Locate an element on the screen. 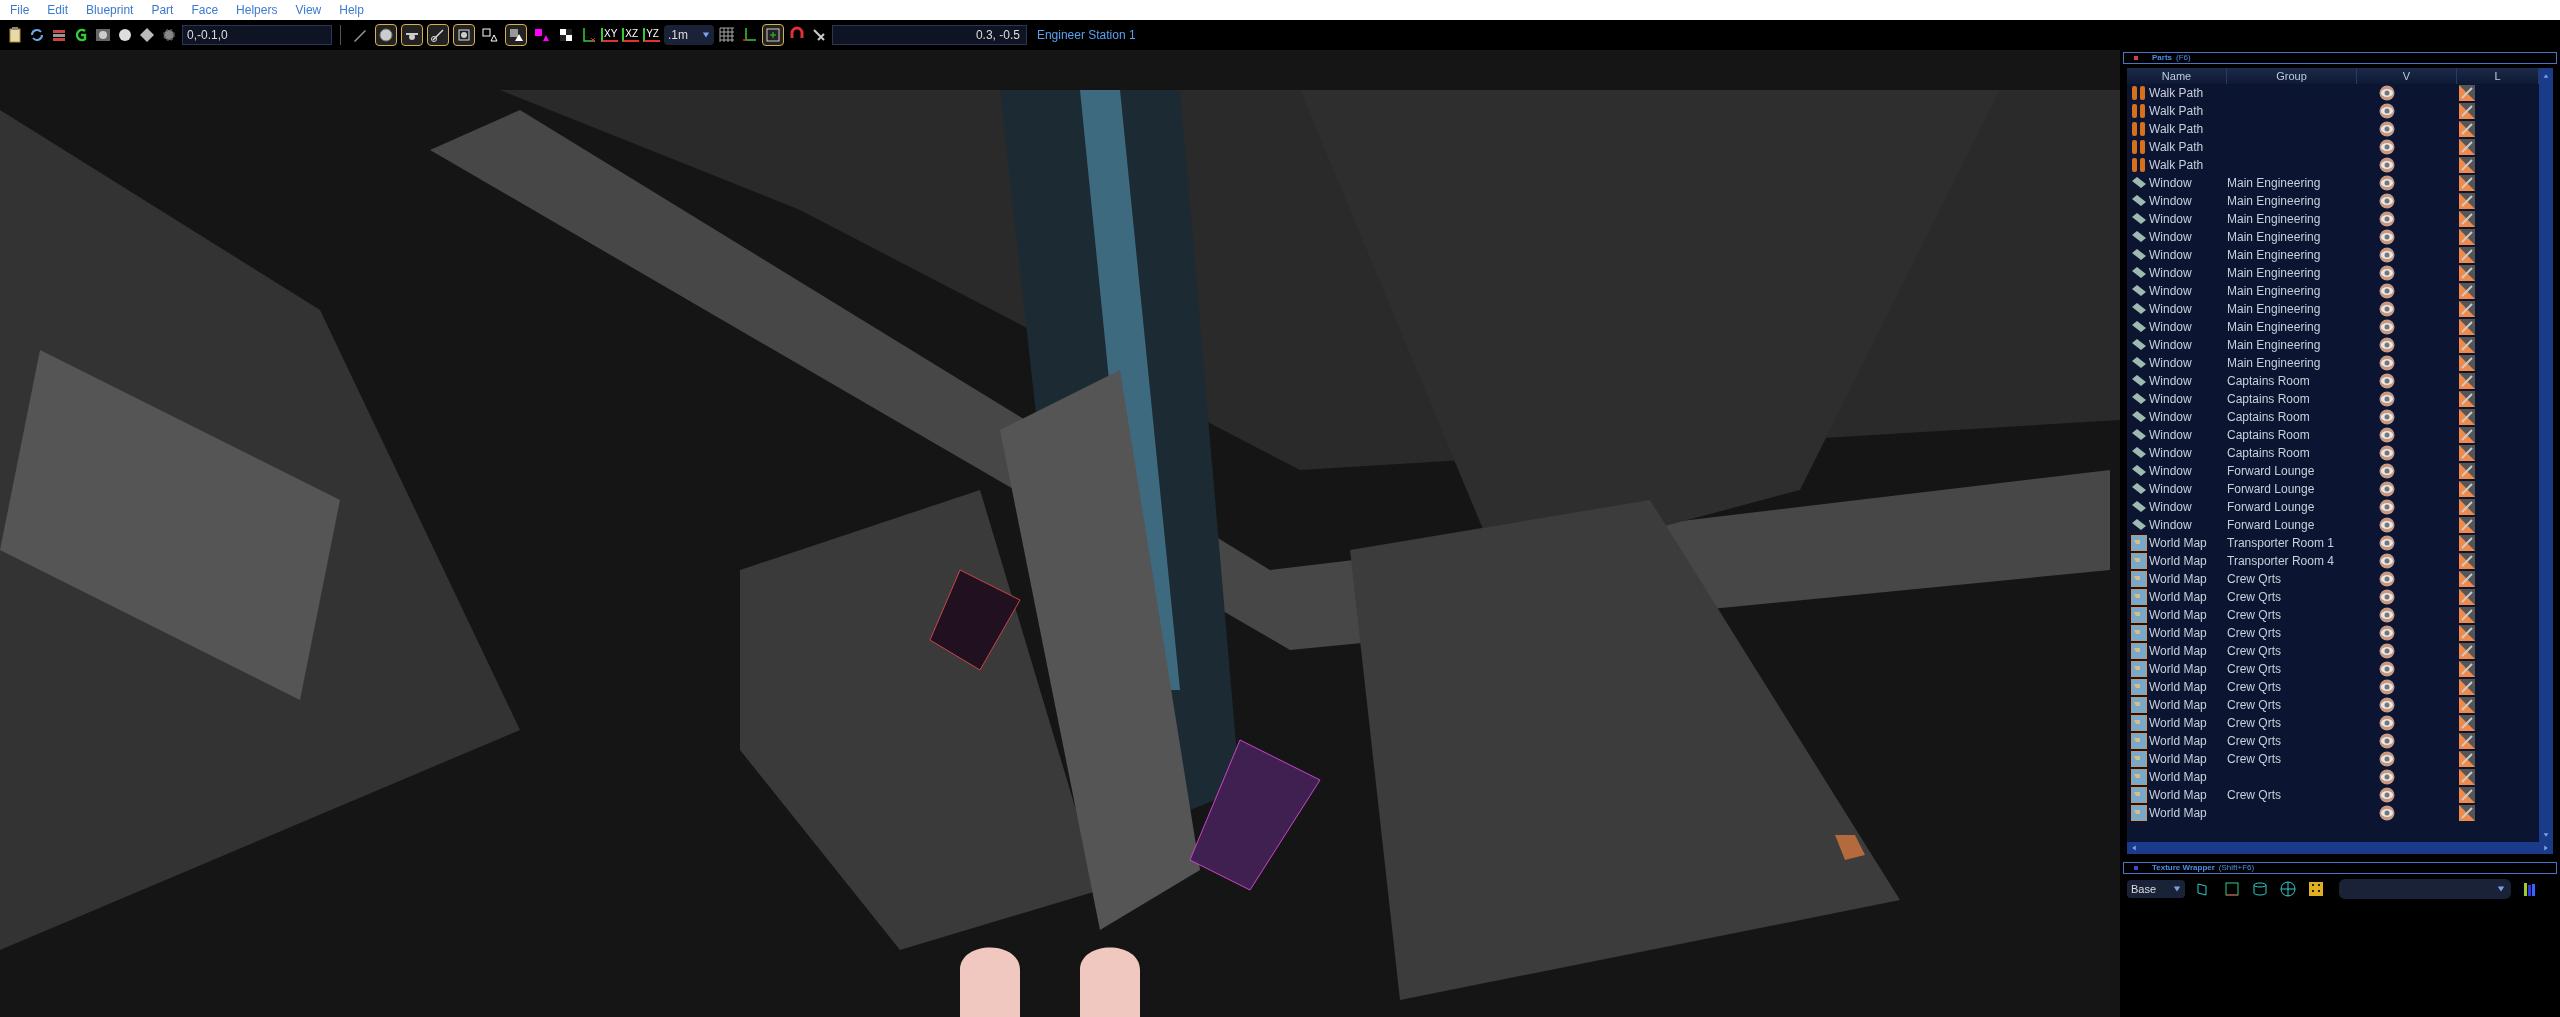  planar-wrap-icon is located at coordinates (2232, 889).